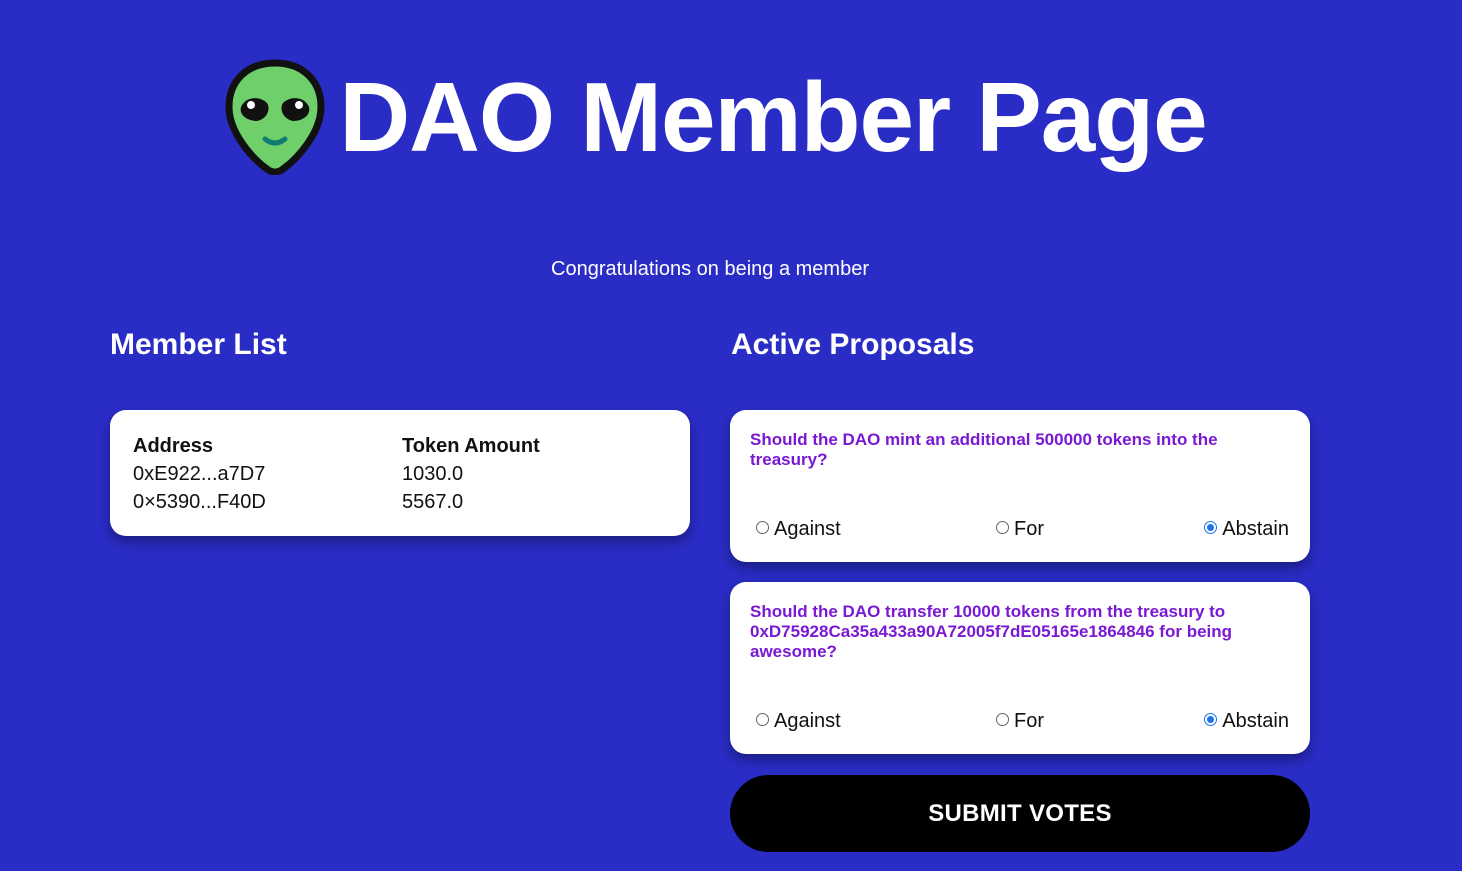 Image resolution: width=1462 pixels, height=871 pixels. I want to click on active-proposals-heading: Active Proposals, so click(853, 344).